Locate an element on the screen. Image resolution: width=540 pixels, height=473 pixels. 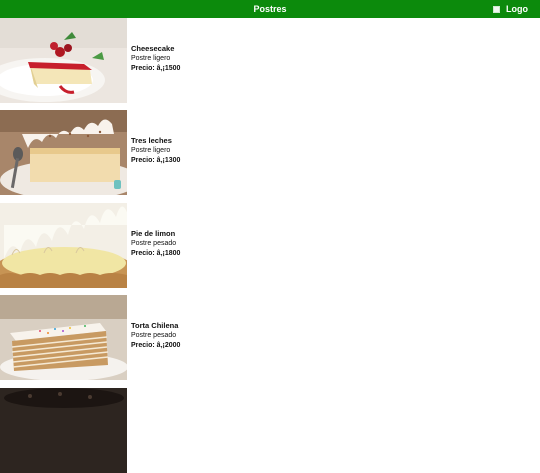
dessert-price: Precio: â‚¡1800 is located at coordinates (156, 253).